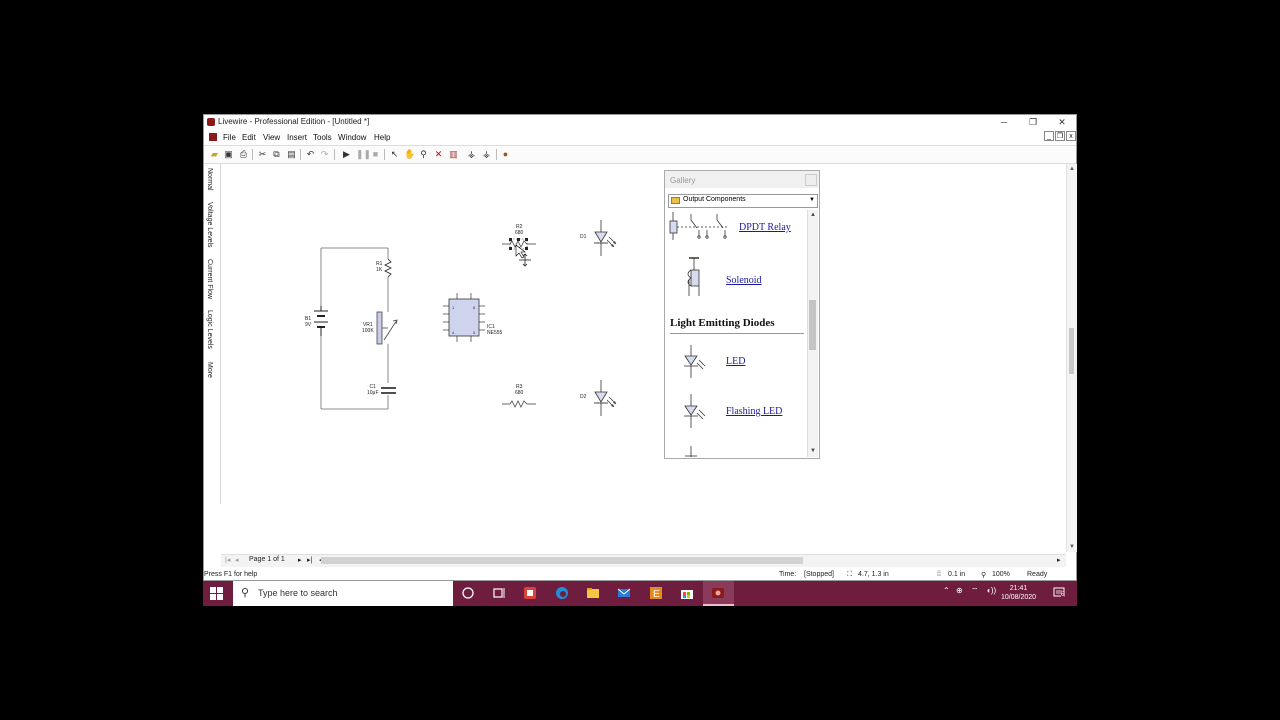 The image size is (1280, 720). Describe the element at coordinates (1060, 136) in the screenshot. I see `doc-restore-button: ❐` at that location.